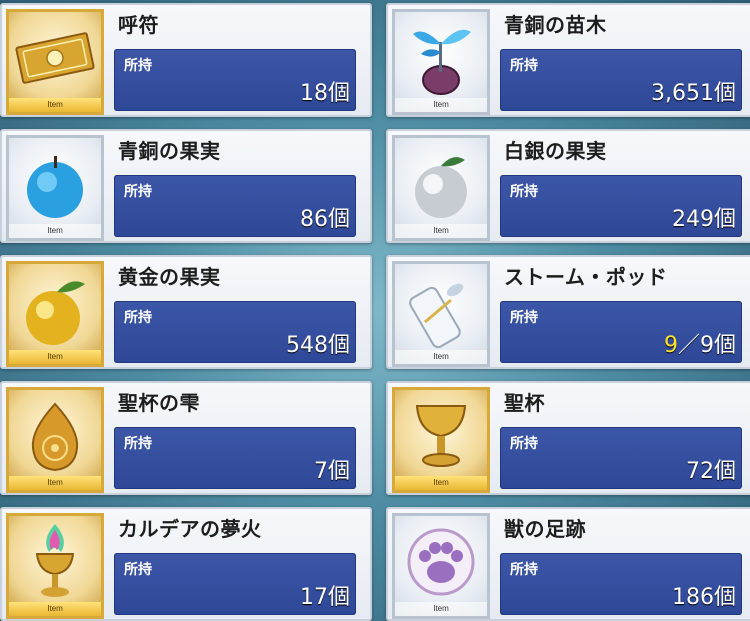 This screenshot has width=750, height=621. What do you see at coordinates (325, 597) in the screenshot?
I see `owned-count: 17個` at bounding box center [325, 597].